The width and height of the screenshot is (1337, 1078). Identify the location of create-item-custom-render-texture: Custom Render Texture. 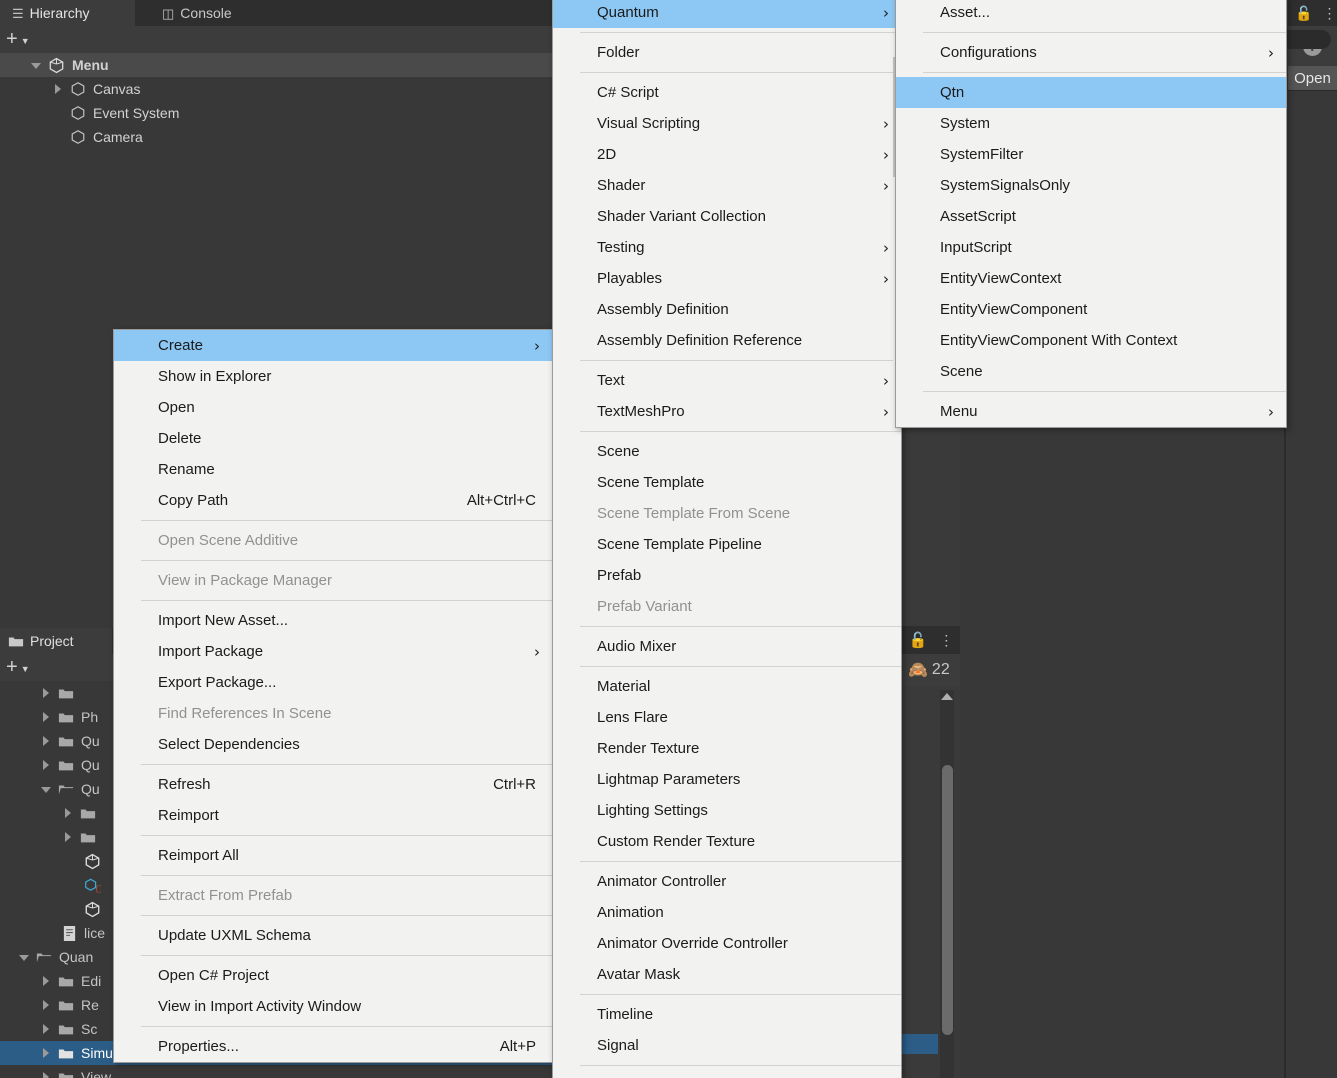
(727, 841).